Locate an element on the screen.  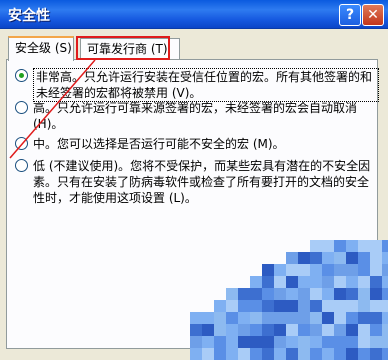
radio-very-high is located at coordinates (21, 75).